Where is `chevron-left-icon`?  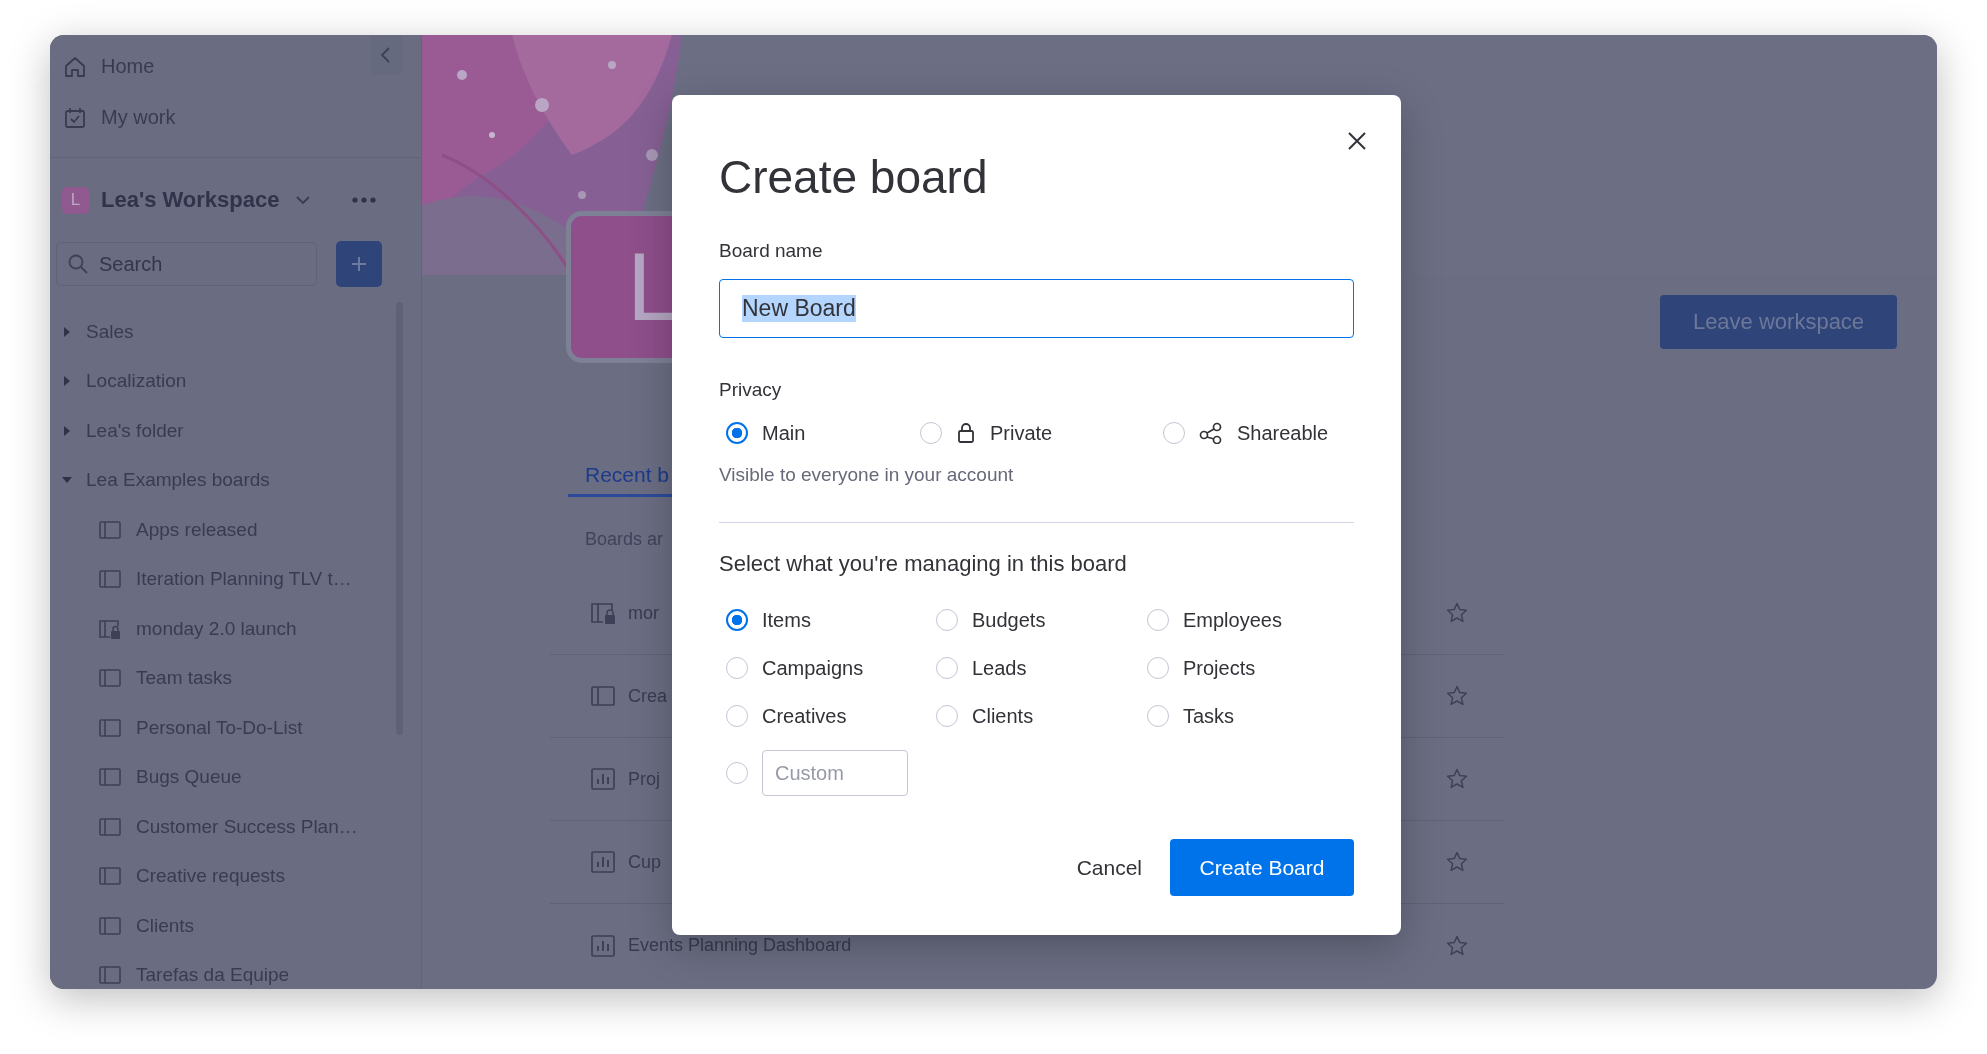
chevron-left-icon is located at coordinates (386, 55).